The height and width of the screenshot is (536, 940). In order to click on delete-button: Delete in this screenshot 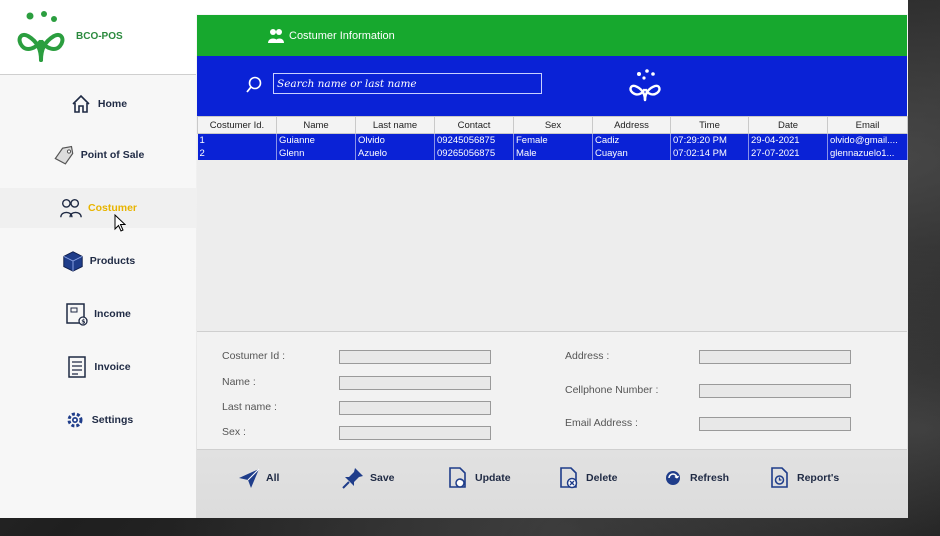, I will do `click(587, 478)`.